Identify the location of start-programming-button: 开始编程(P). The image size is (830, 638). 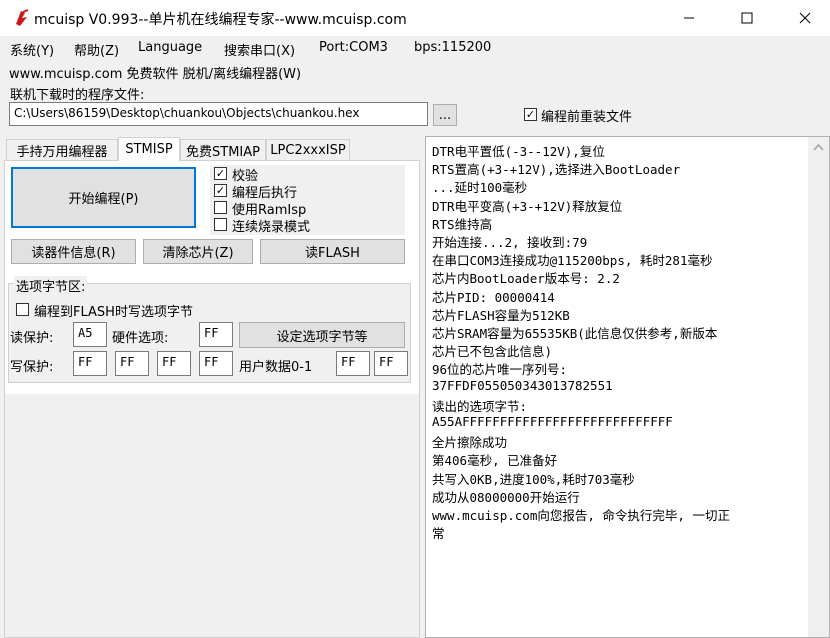
(103, 197).